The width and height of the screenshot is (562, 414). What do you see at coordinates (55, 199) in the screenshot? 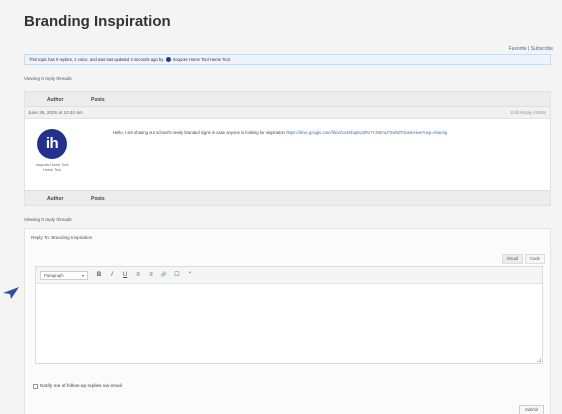
I see `footer-author: Author` at bounding box center [55, 199].